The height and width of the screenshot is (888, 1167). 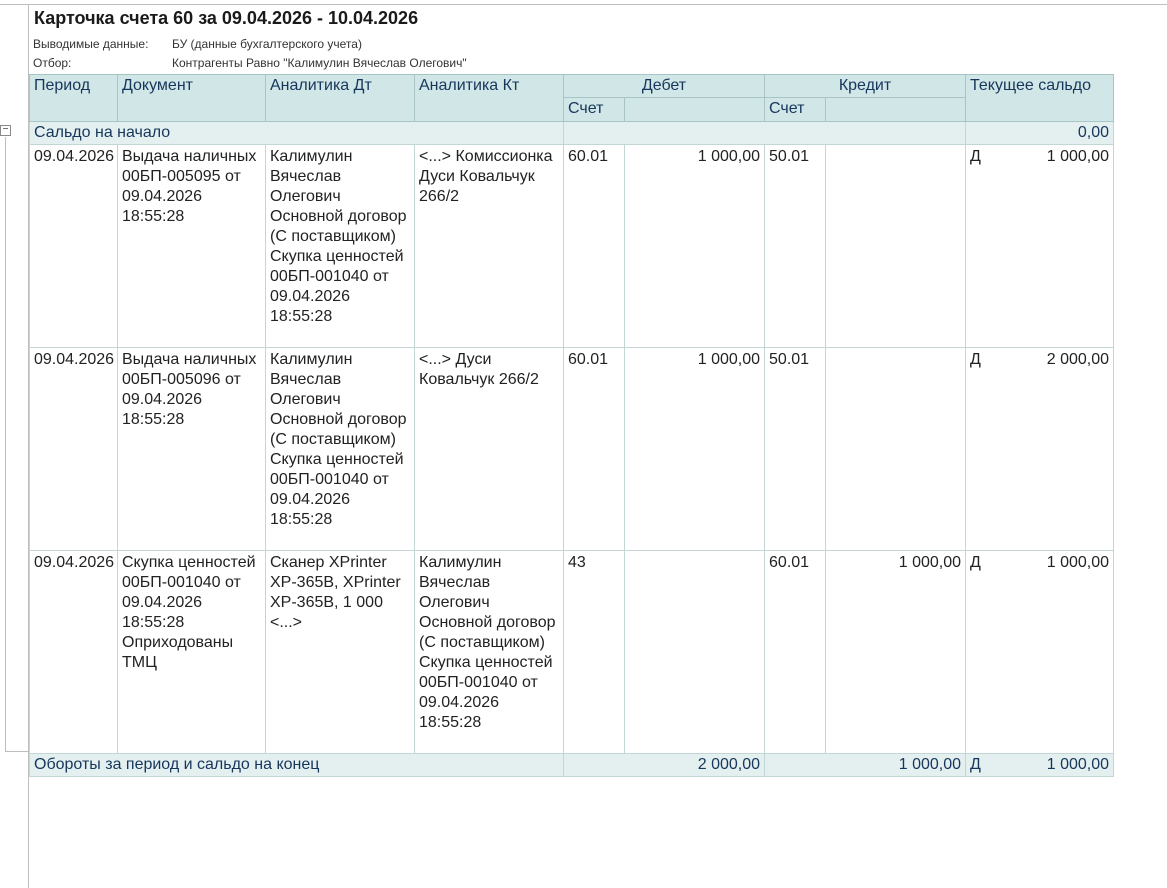 What do you see at coordinates (1040, 98) in the screenshot?
I see `header-balance: Текущее сальдо` at bounding box center [1040, 98].